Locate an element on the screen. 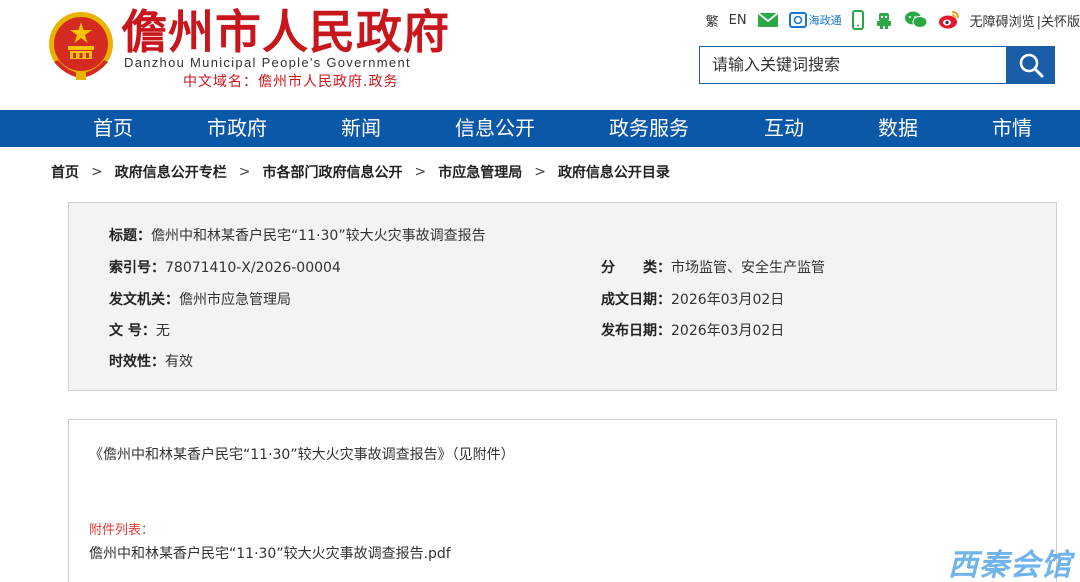 This screenshot has width=1080, height=582. info-published-row: 发布日期：2026年03月02日 is located at coordinates (692, 330).